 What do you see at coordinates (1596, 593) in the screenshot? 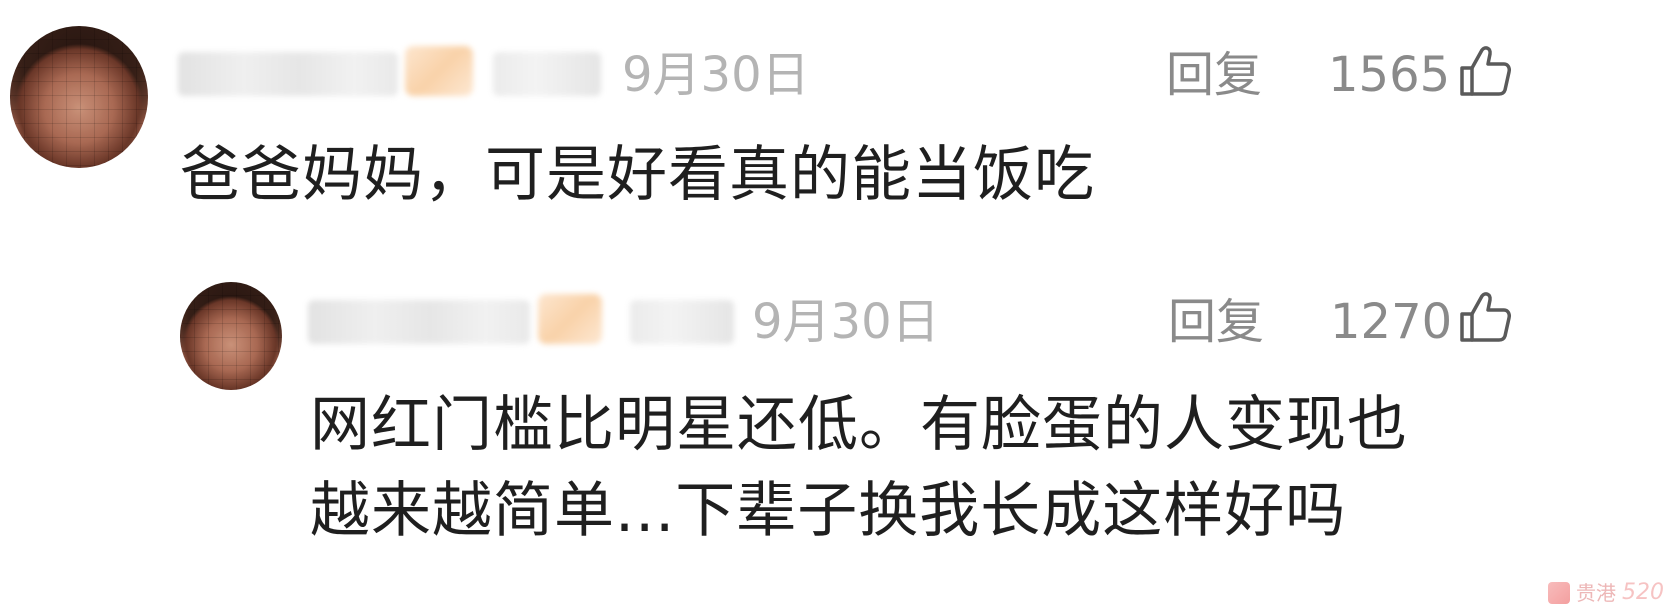
I see `watermark-text: 贵港` at bounding box center [1596, 593].